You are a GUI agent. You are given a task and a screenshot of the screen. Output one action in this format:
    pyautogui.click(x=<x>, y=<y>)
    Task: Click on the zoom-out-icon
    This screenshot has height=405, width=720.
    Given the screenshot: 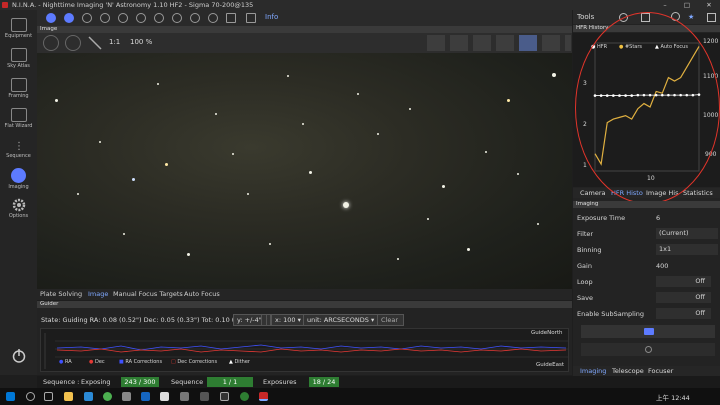 What is the action you would take?
    pyautogui.click(x=73, y=43)
    